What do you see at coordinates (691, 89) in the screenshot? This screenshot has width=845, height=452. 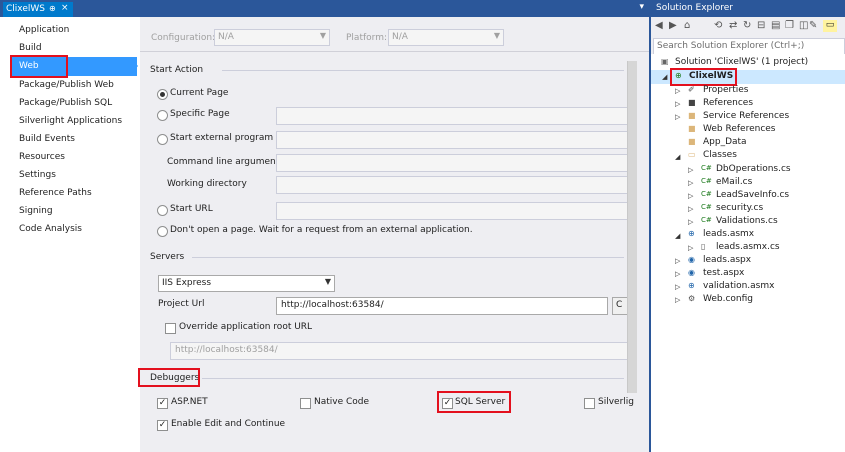 I see `wrench-icon: ✐` at bounding box center [691, 89].